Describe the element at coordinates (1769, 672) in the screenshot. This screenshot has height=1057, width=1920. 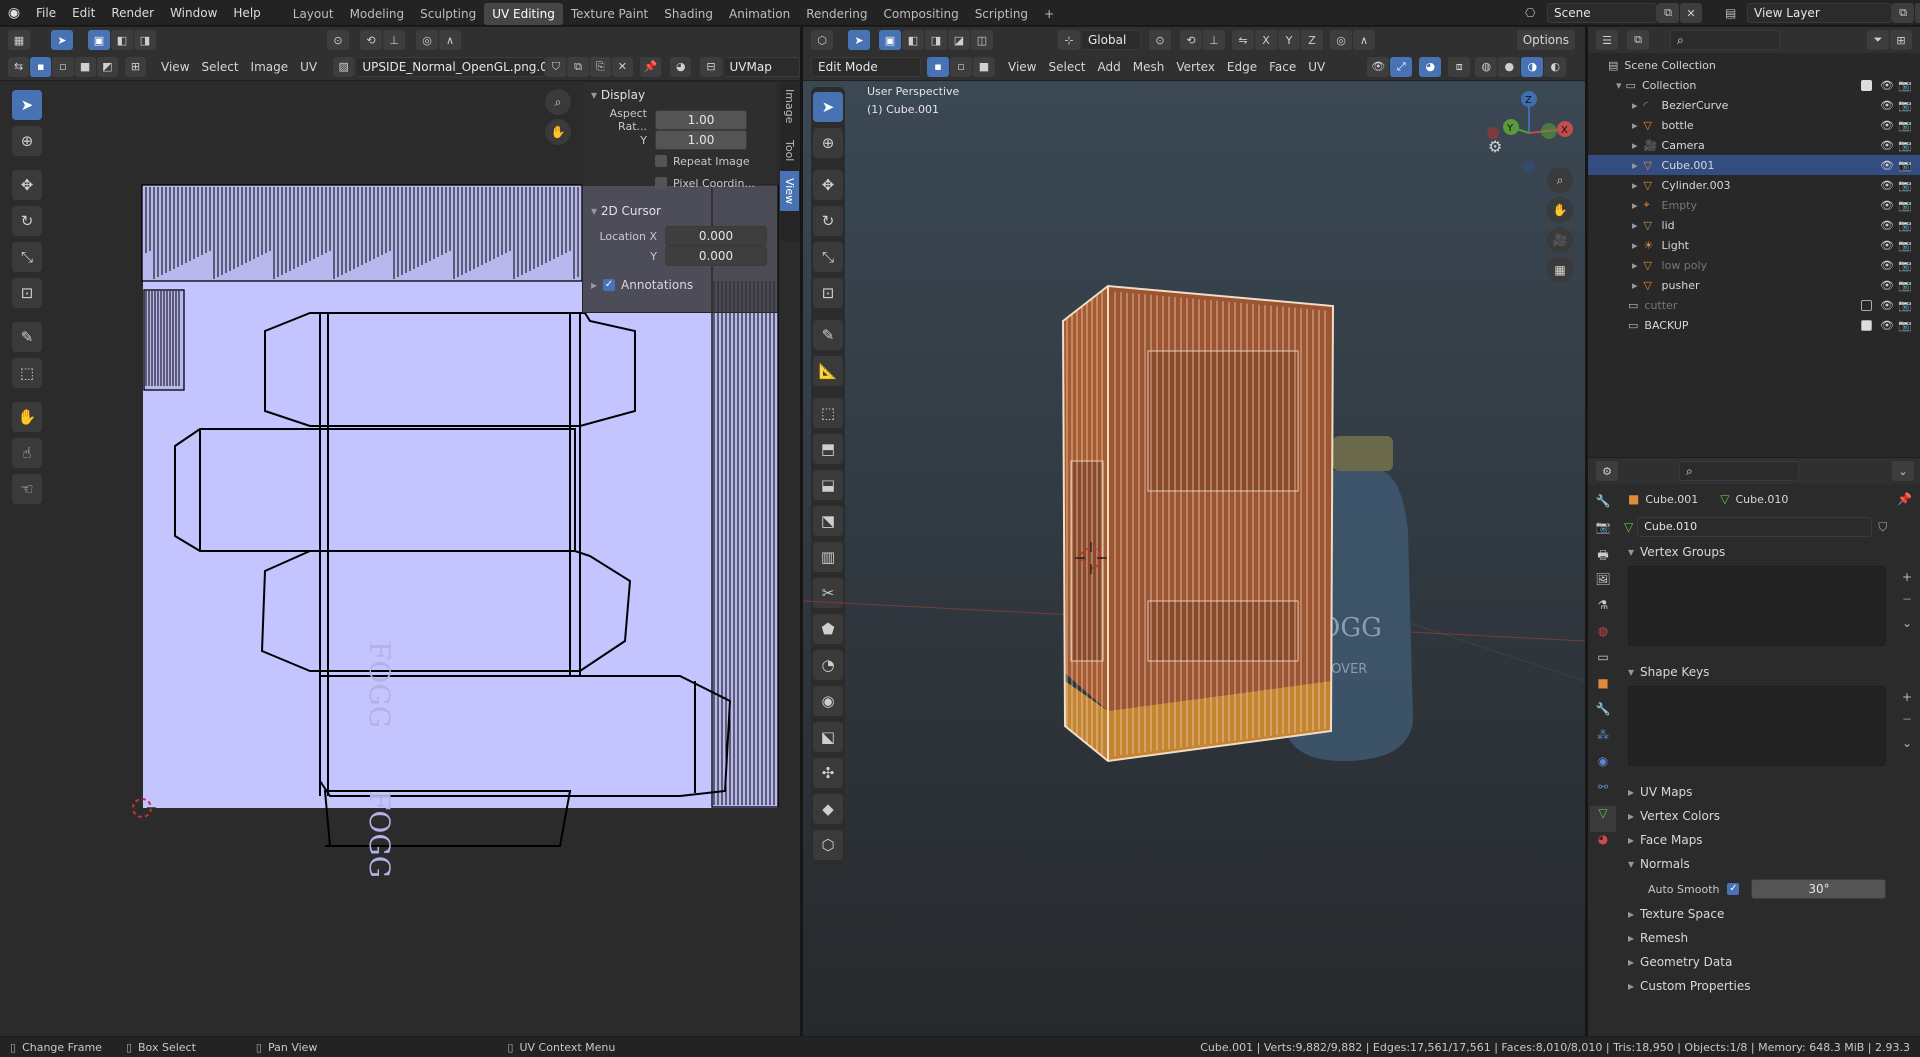
I see `section-header: ▾ Shape Keys` at that location.